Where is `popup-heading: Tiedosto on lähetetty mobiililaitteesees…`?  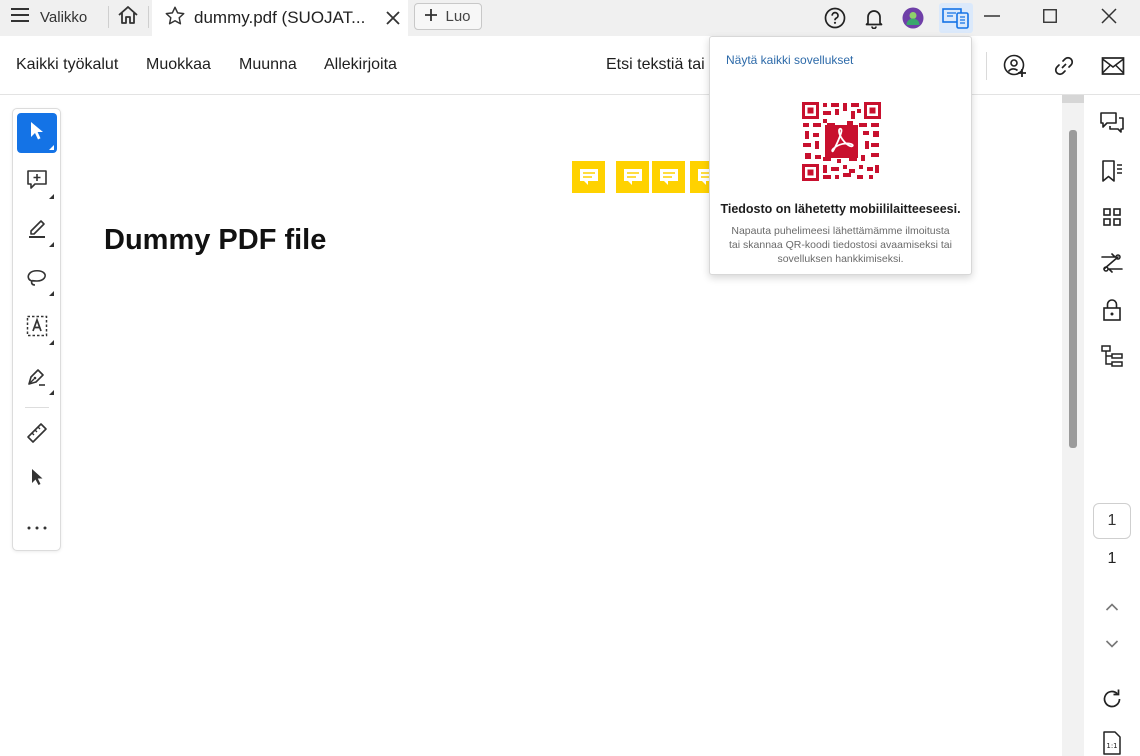
popup-heading: Tiedosto on lähetetty mobiililaitteesees… is located at coordinates (840, 209).